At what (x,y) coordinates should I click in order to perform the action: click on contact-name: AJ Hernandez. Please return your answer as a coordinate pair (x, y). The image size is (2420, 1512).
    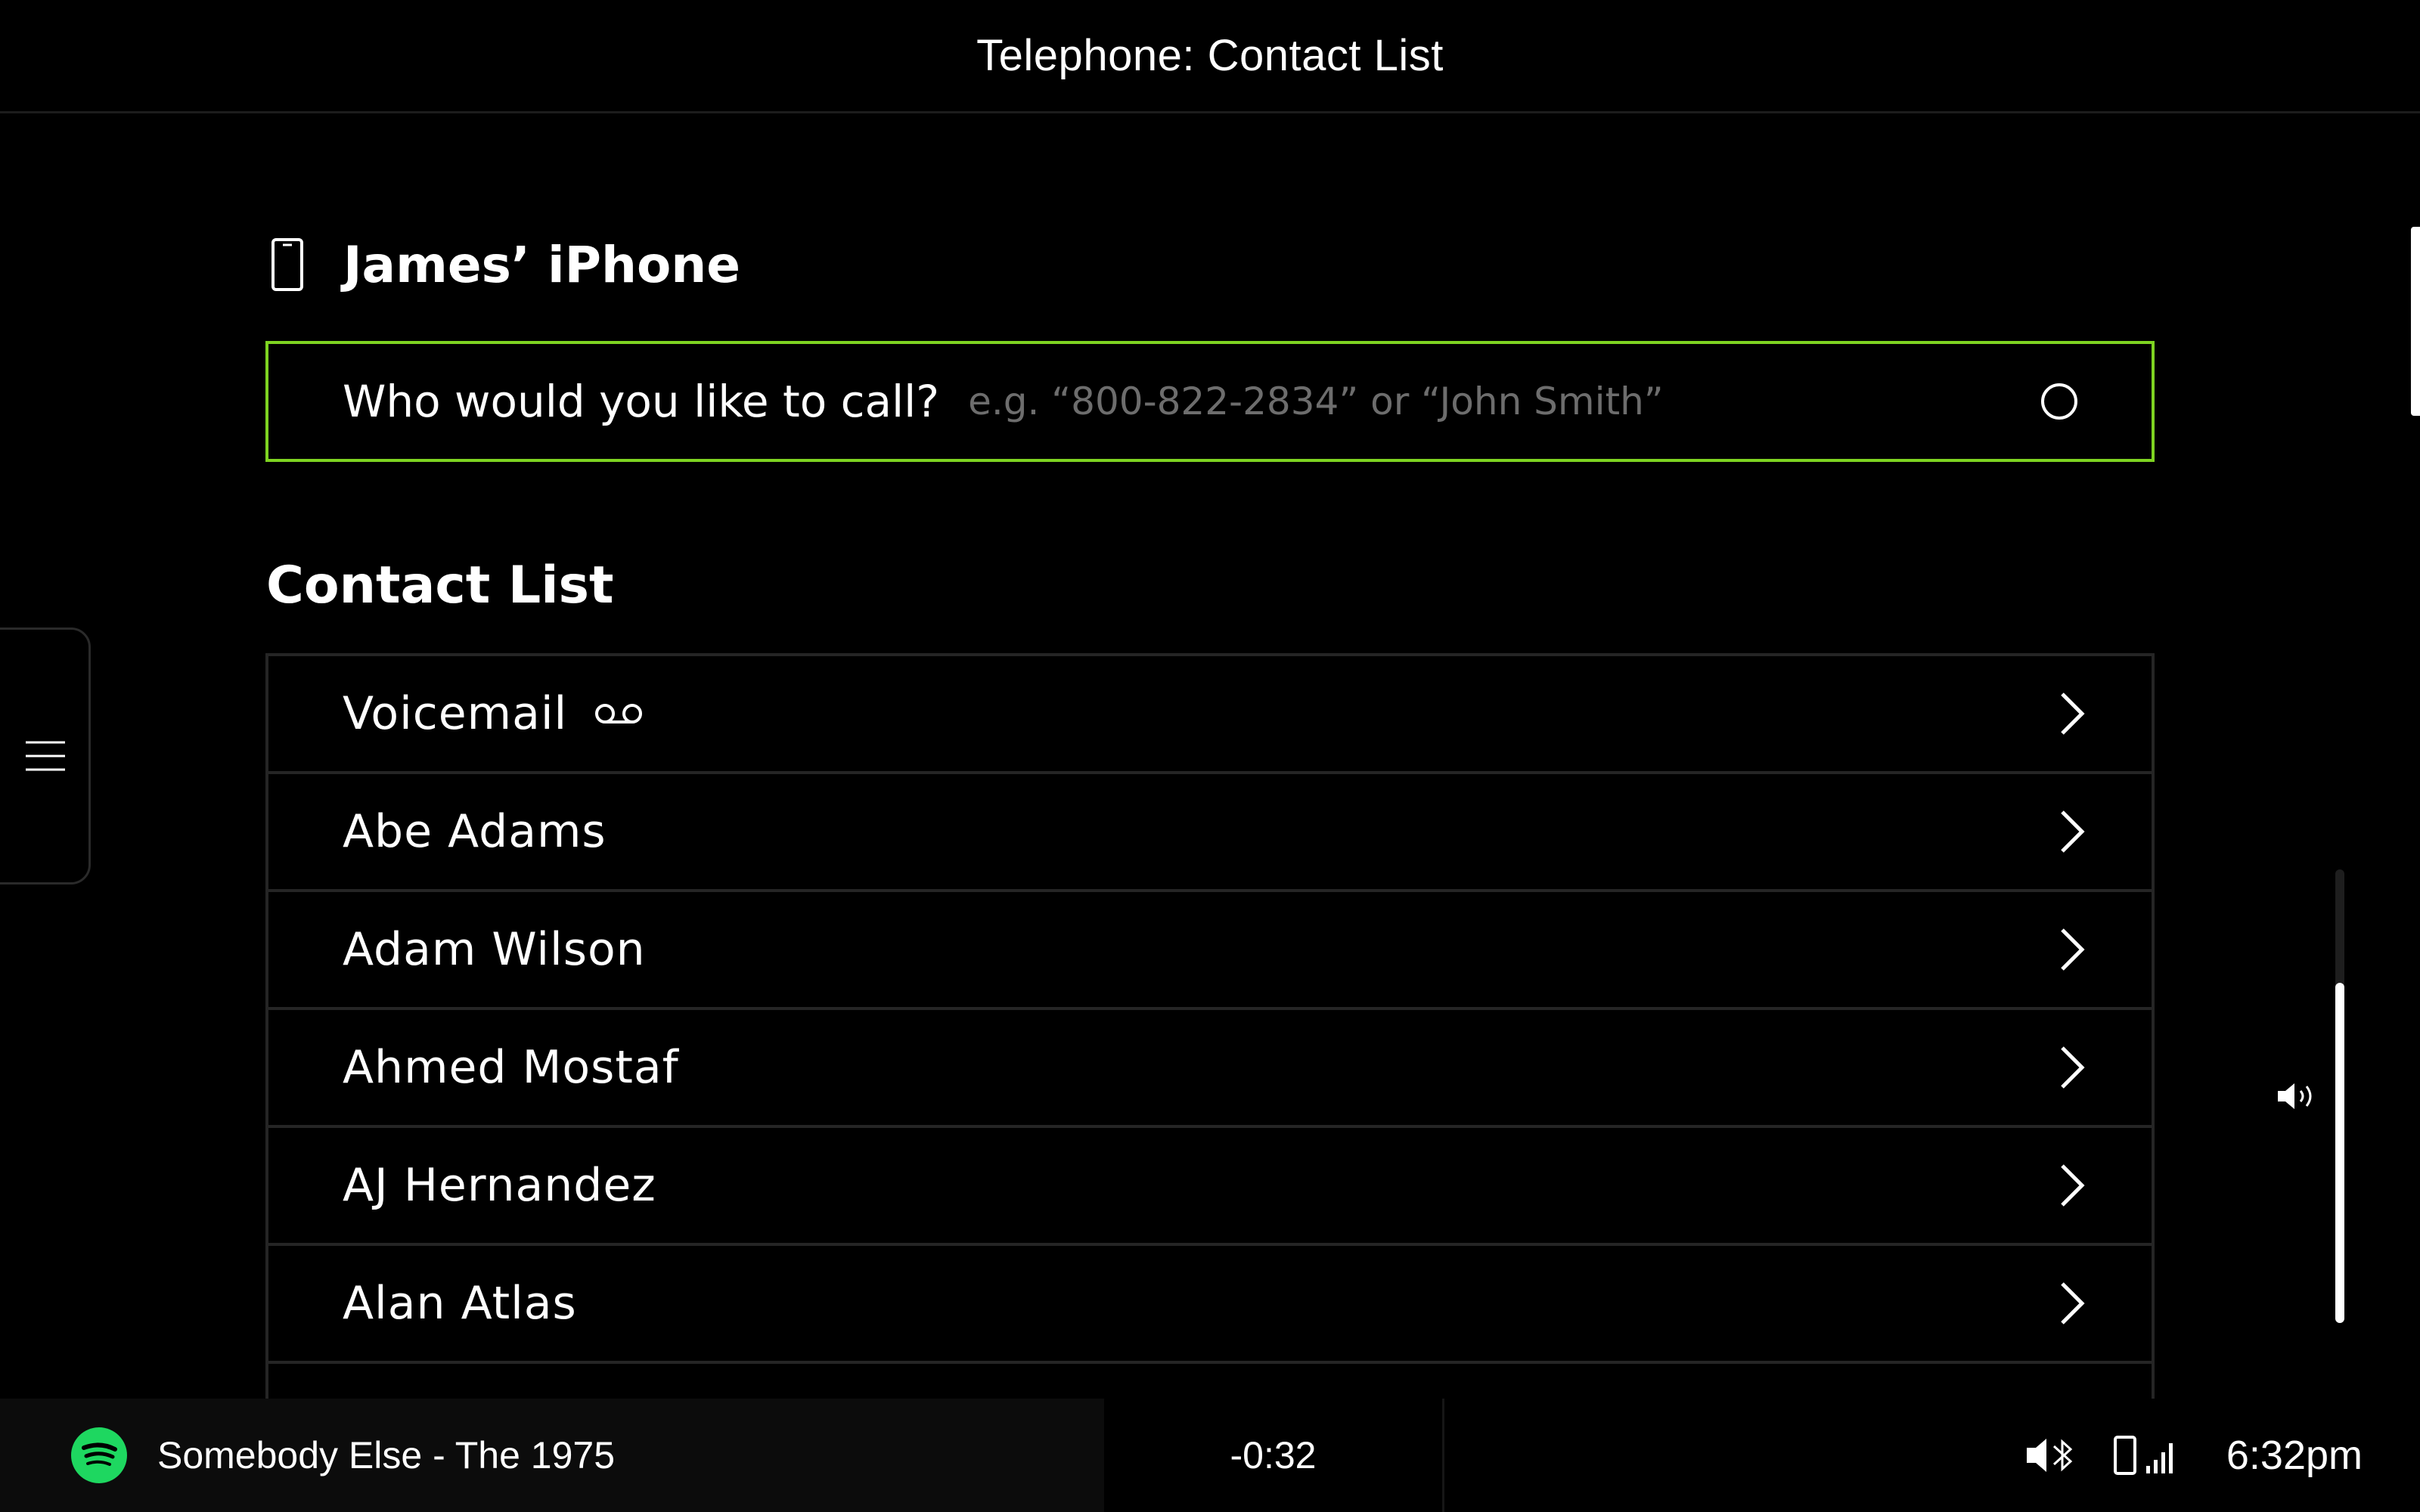
    Looking at the image, I should click on (499, 1185).